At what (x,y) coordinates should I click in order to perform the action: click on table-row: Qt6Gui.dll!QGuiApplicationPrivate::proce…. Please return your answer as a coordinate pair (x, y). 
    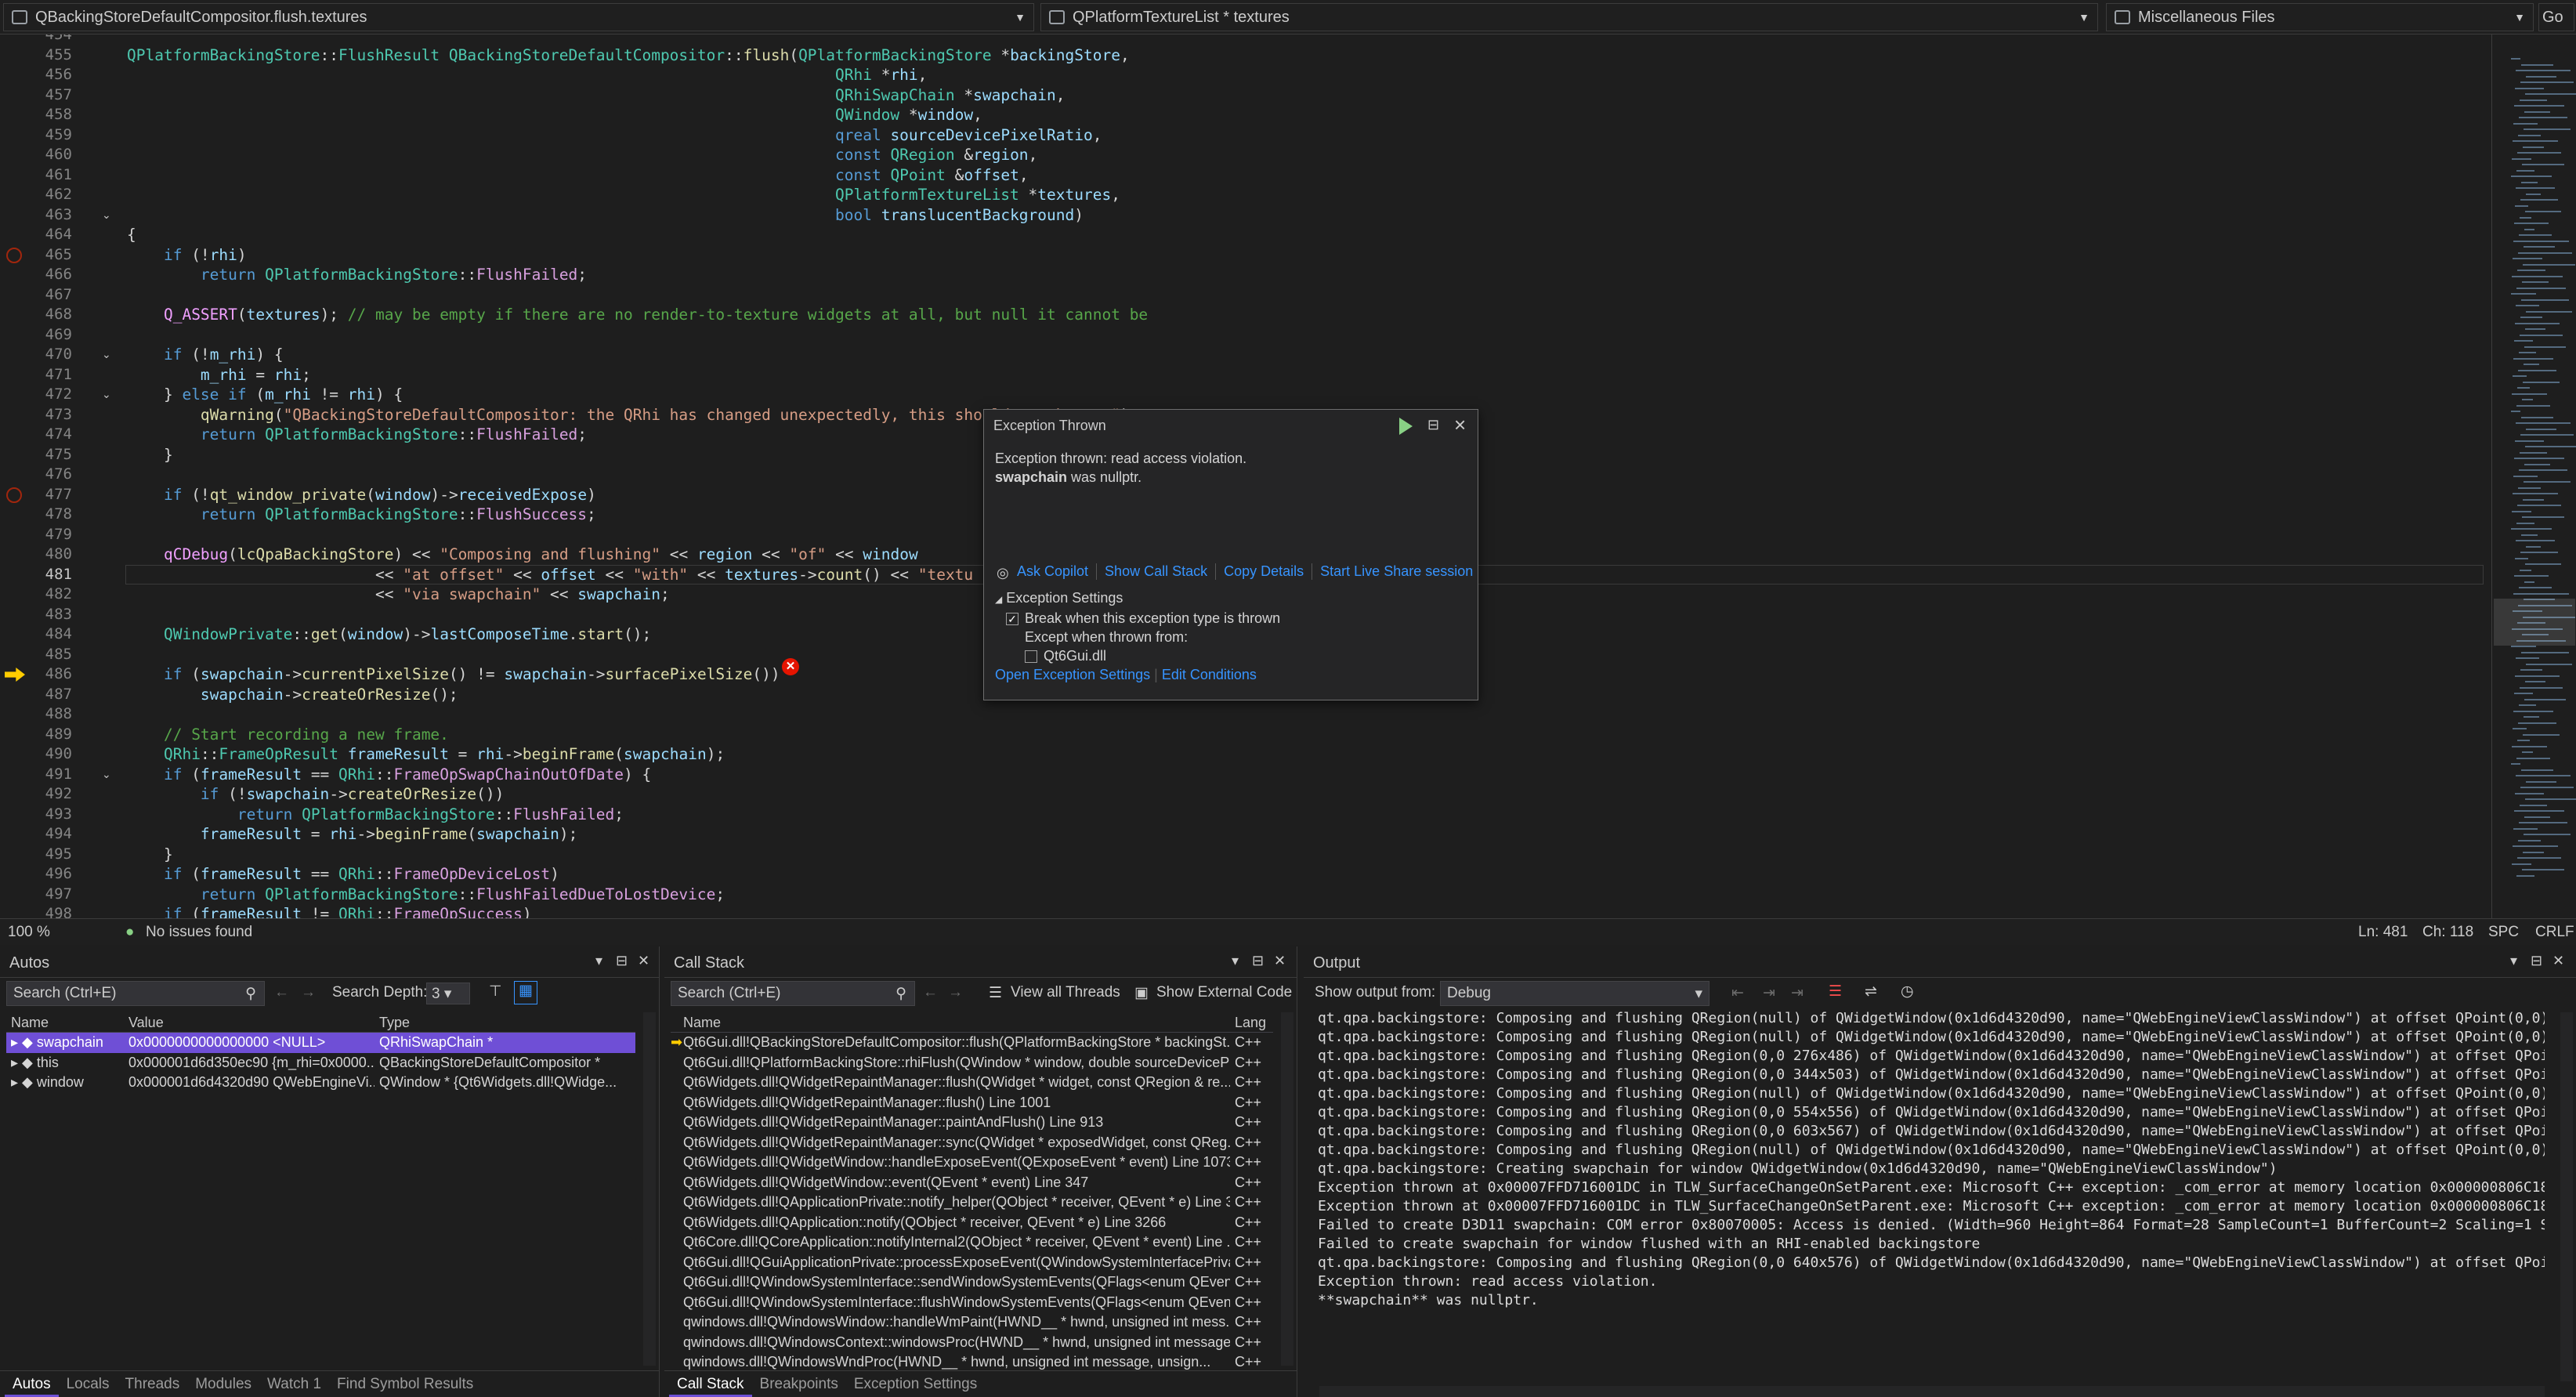
    Looking at the image, I should click on (972, 1263).